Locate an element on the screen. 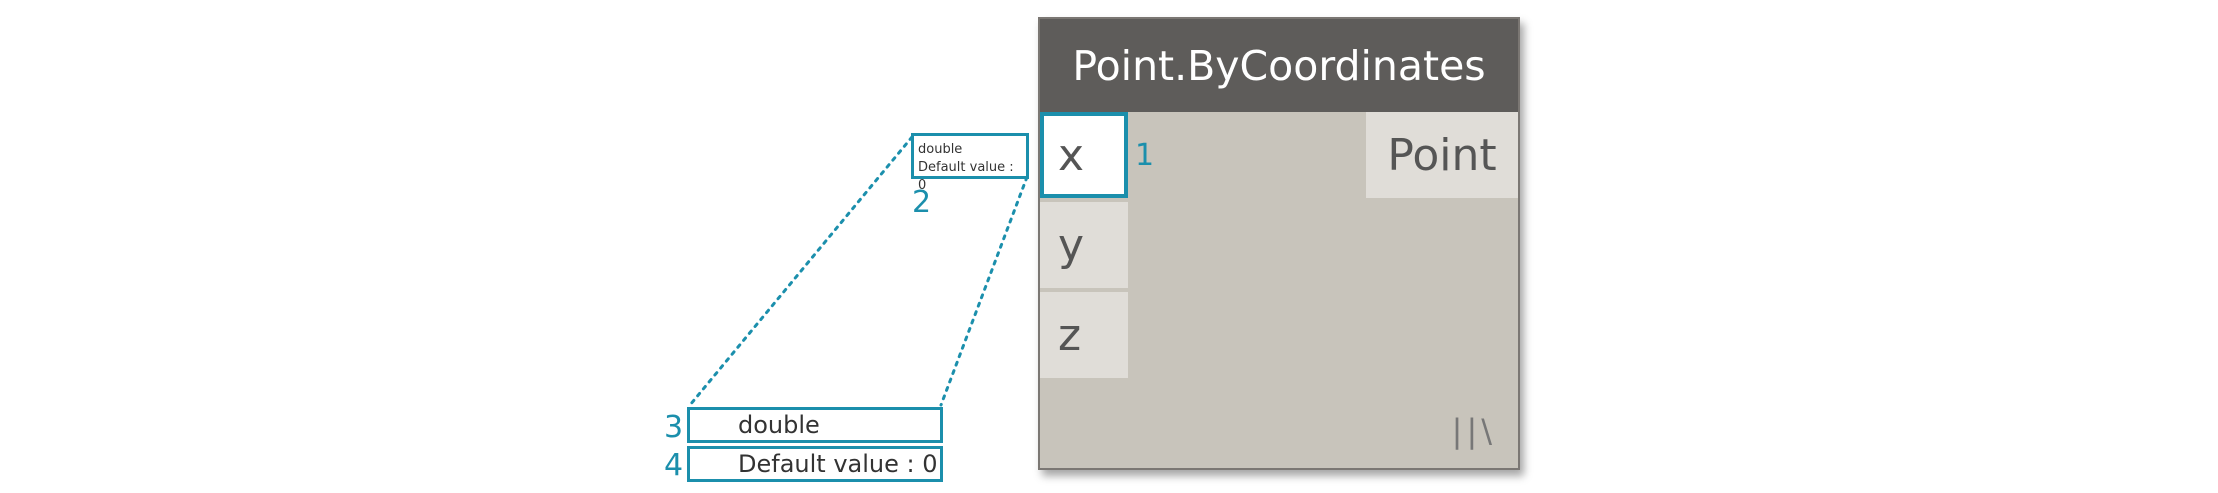 Image resolution: width=2218 pixels, height=493 pixels. node-title: Point.ByCoordinates is located at coordinates (1279, 65).